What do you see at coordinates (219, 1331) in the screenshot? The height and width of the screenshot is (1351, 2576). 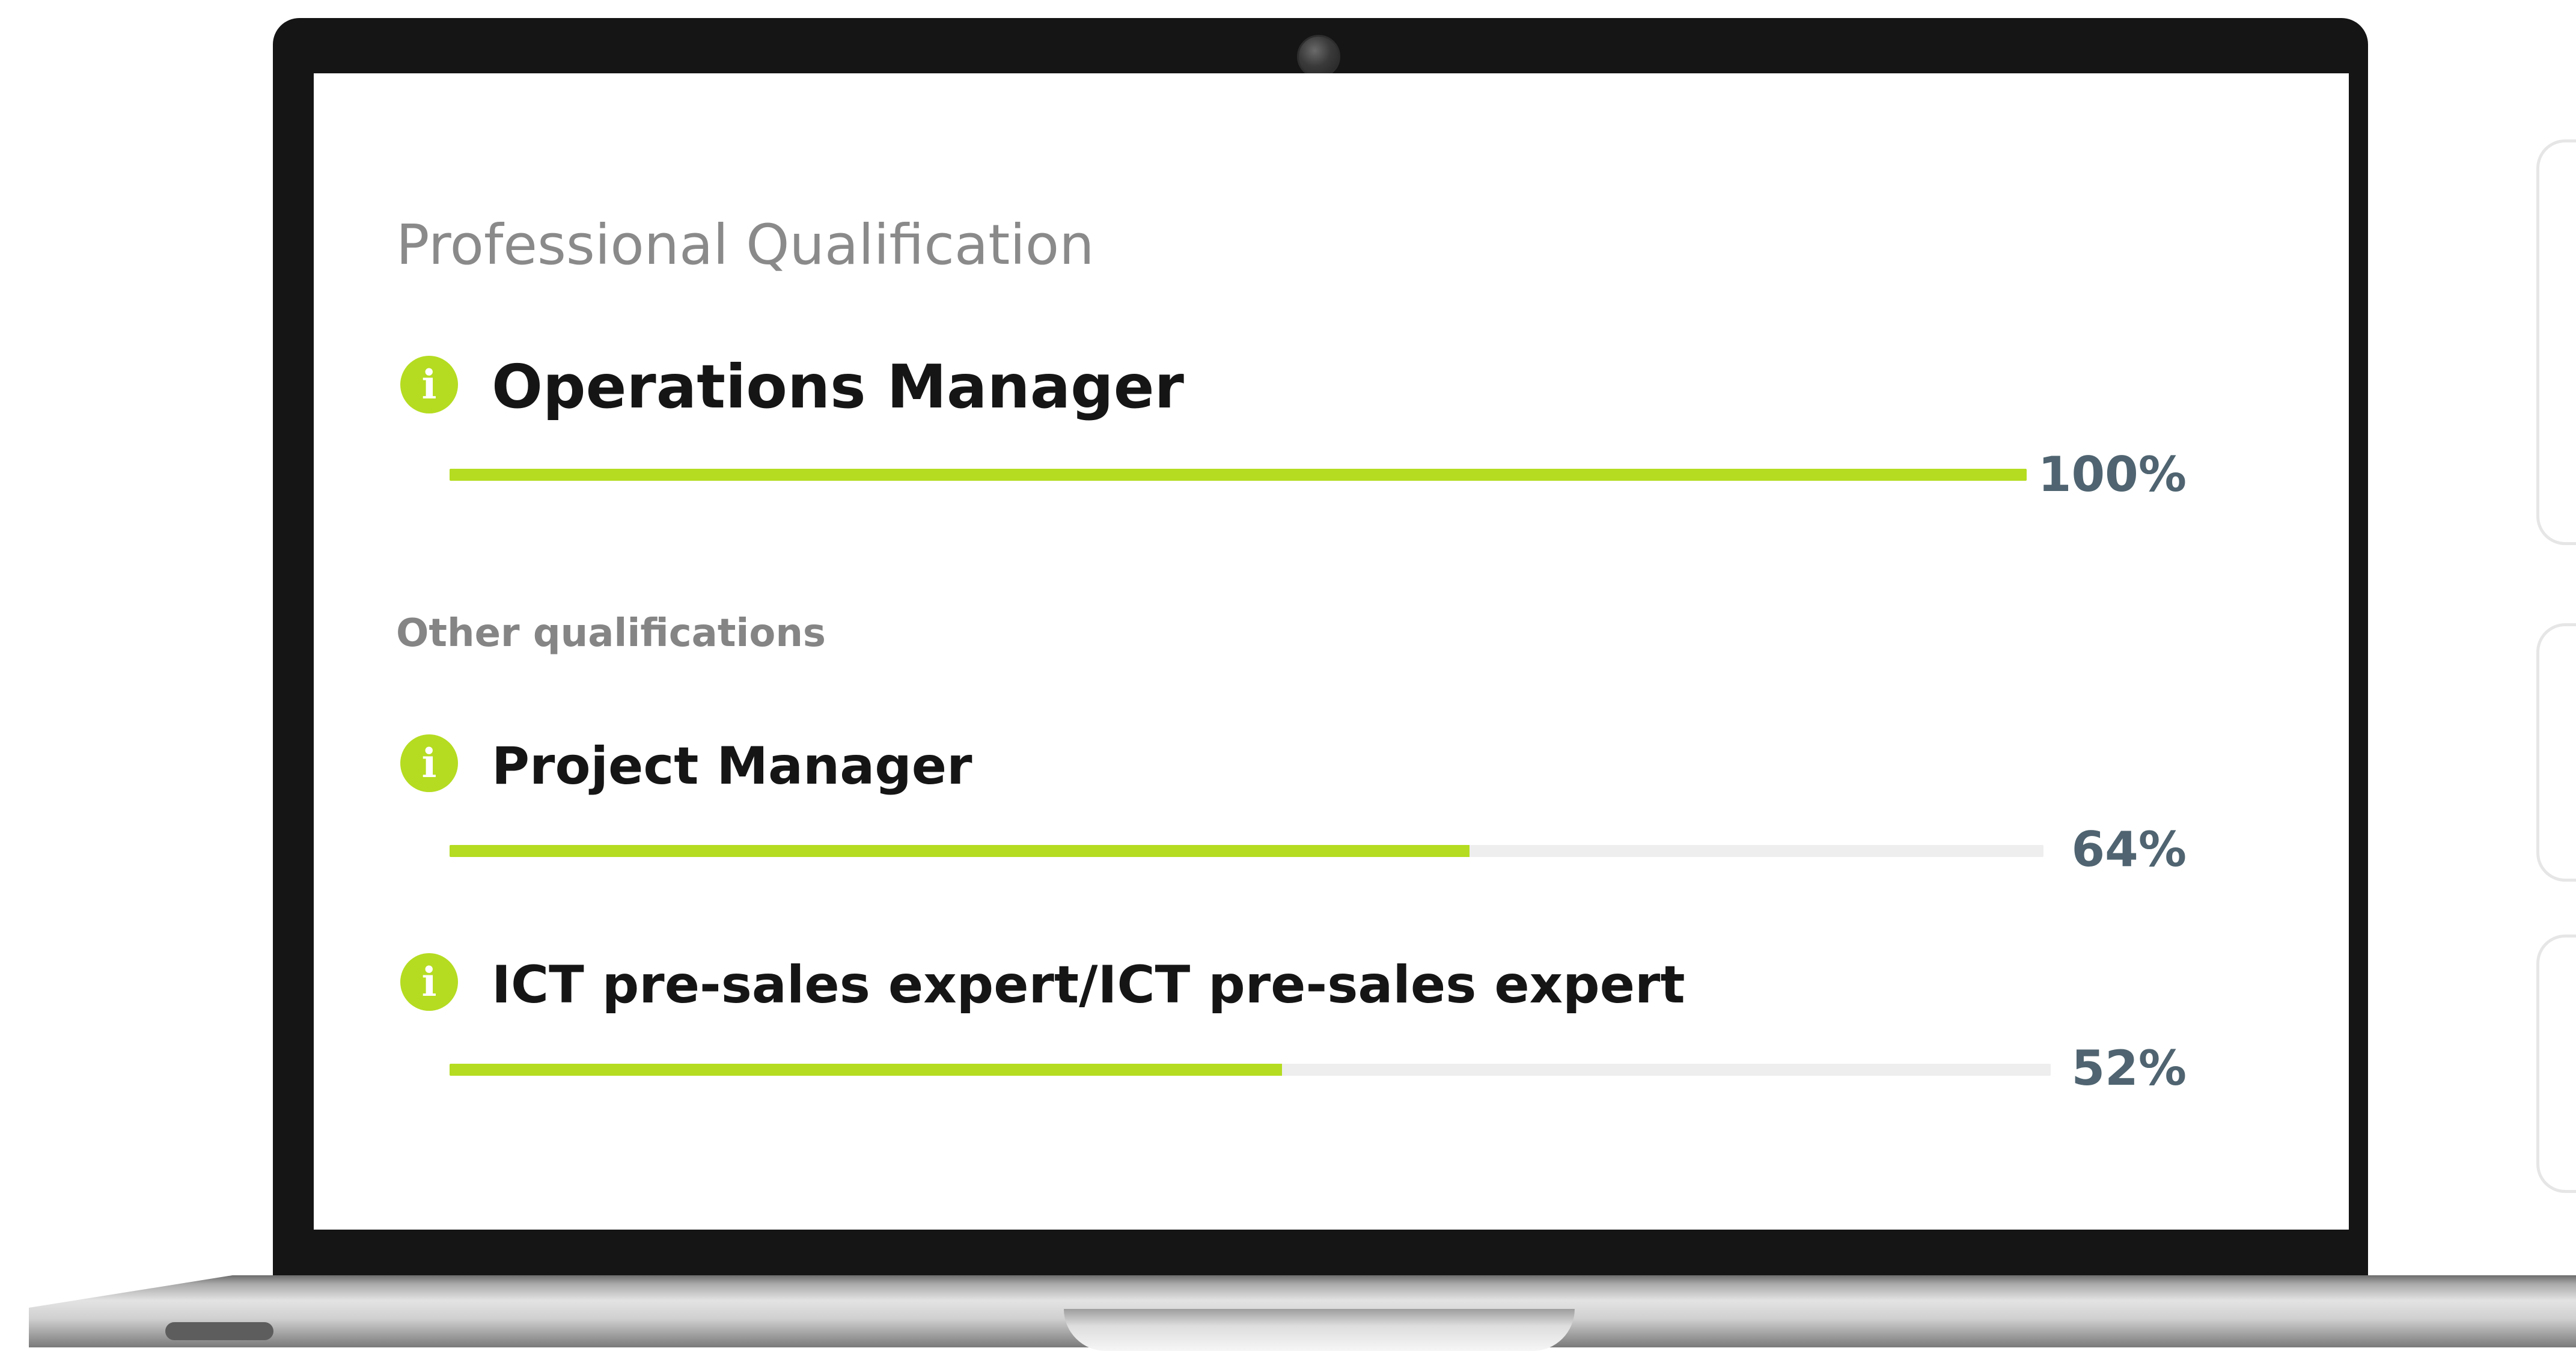 I see `laptop-foot` at bounding box center [219, 1331].